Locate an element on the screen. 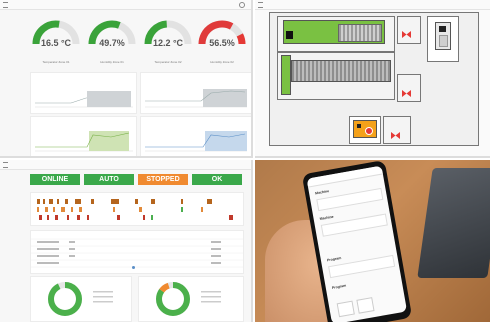 The height and width of the screenshot is (322, 490). timeline-chart is located at coordinates (137, 209).